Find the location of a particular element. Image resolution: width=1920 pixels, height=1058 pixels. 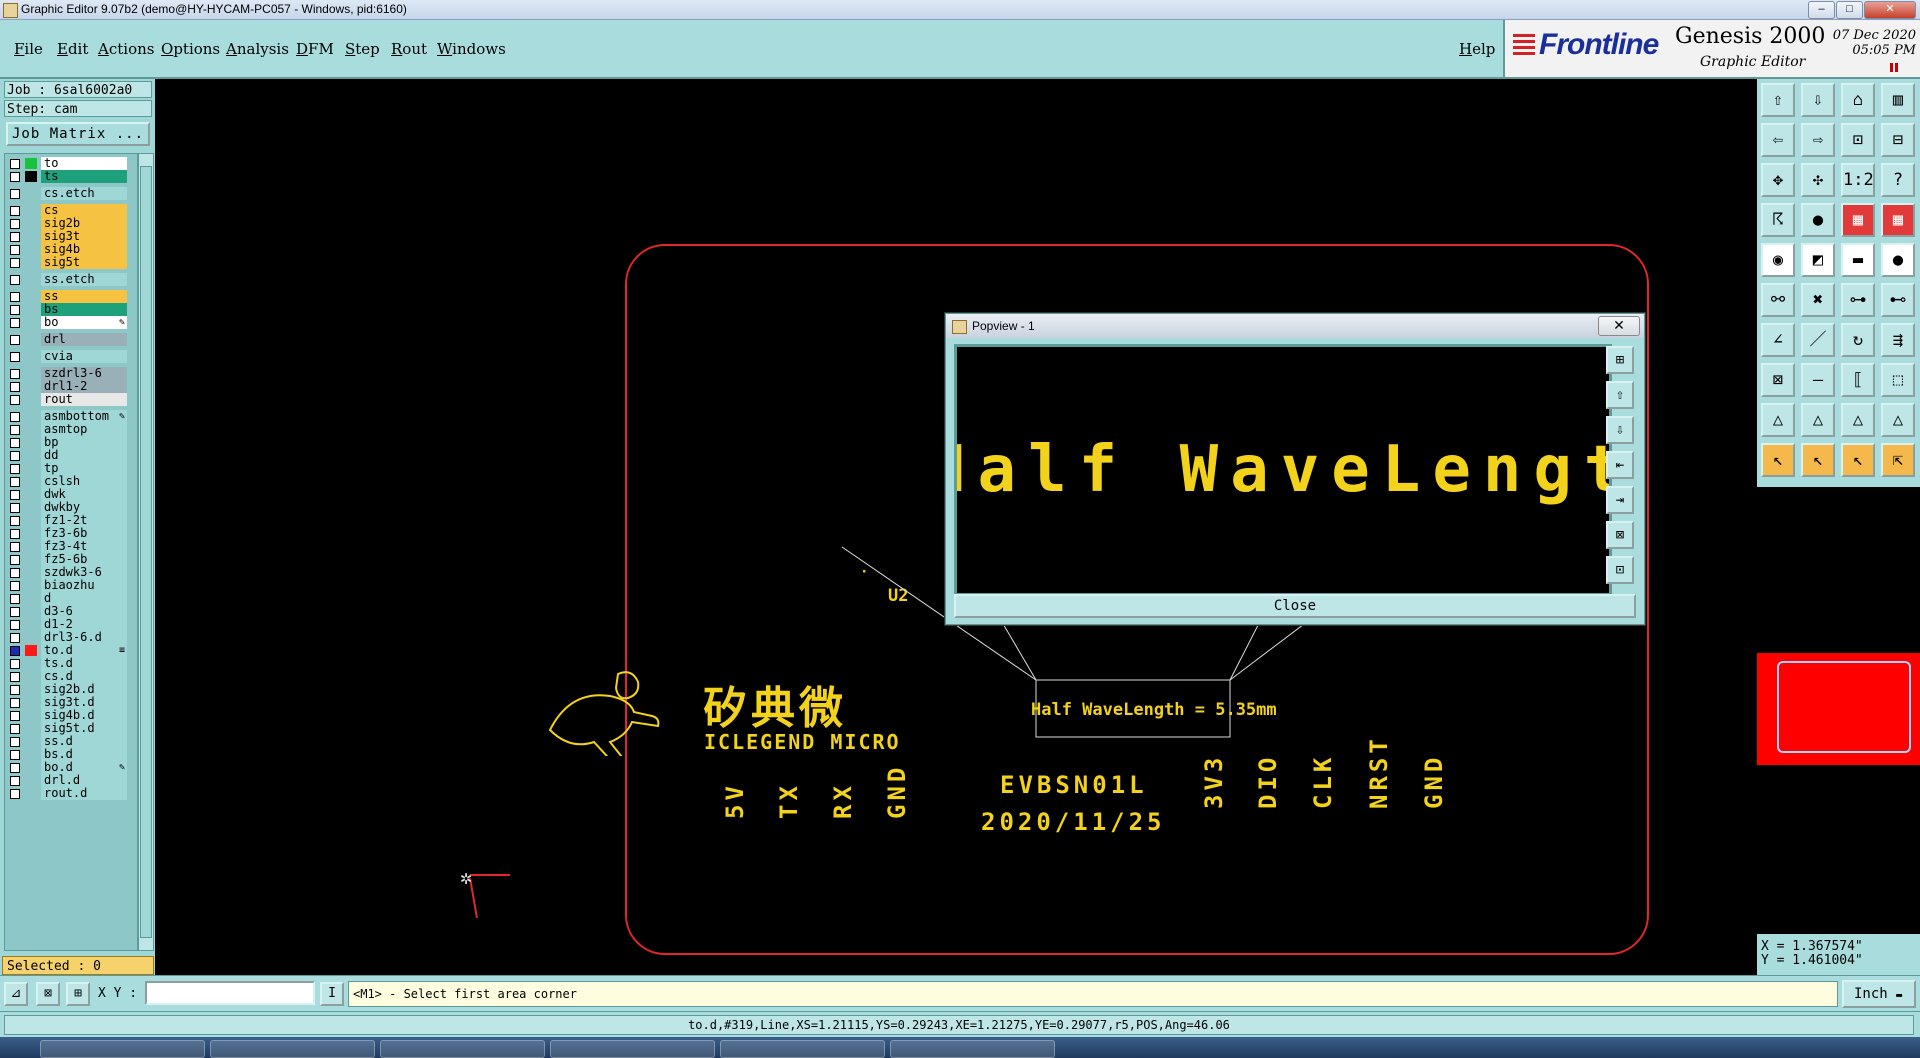

arc-icon: ↻ is located at coordinates (1858, 340).